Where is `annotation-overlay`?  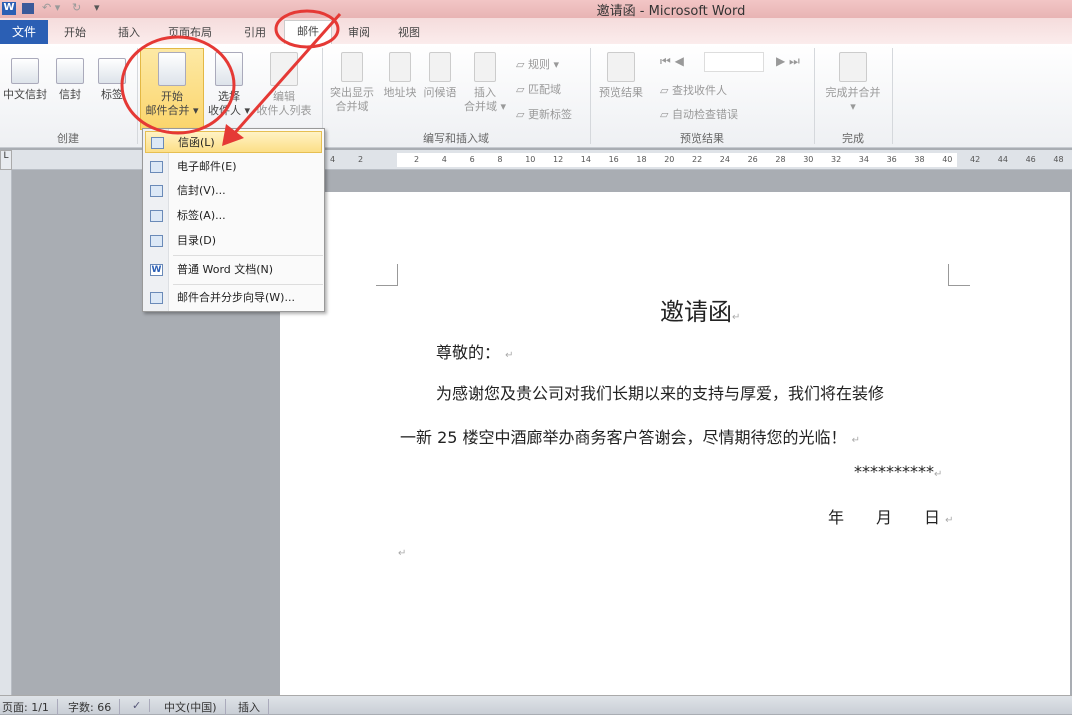 annotation-overlay is located at coordinates (231, 77).